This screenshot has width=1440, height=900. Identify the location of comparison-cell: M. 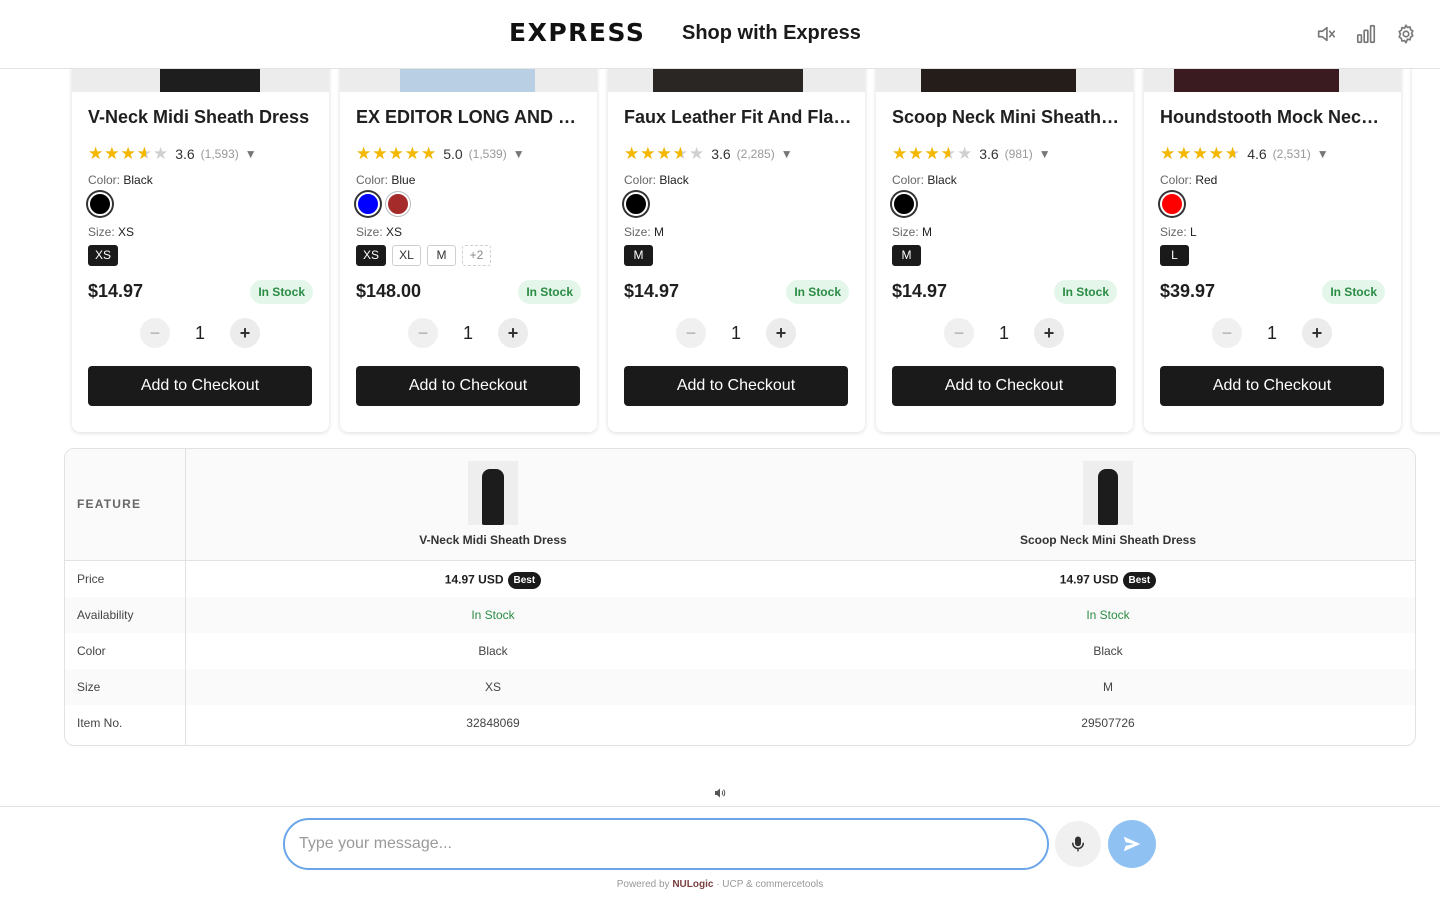
(1108, 687).